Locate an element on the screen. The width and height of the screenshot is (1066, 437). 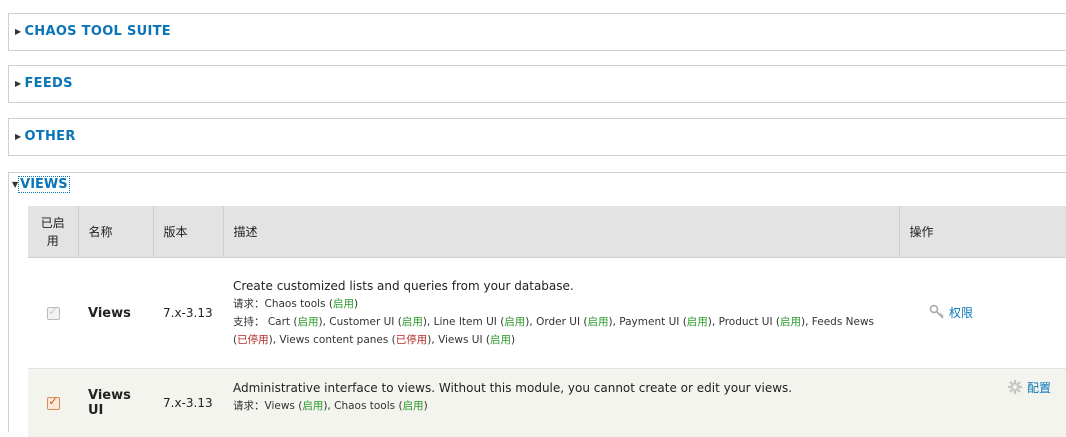
dependency-name: Views ( is located at coordinates (284, 406).